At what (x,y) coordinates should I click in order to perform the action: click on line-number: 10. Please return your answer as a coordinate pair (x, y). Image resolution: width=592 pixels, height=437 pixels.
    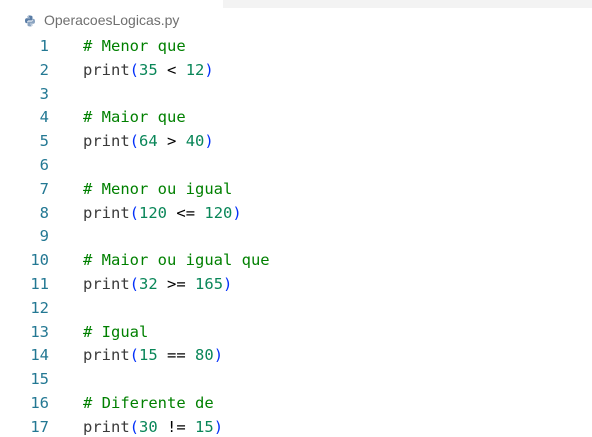
    Looking at the image, I should click on (39, 260).